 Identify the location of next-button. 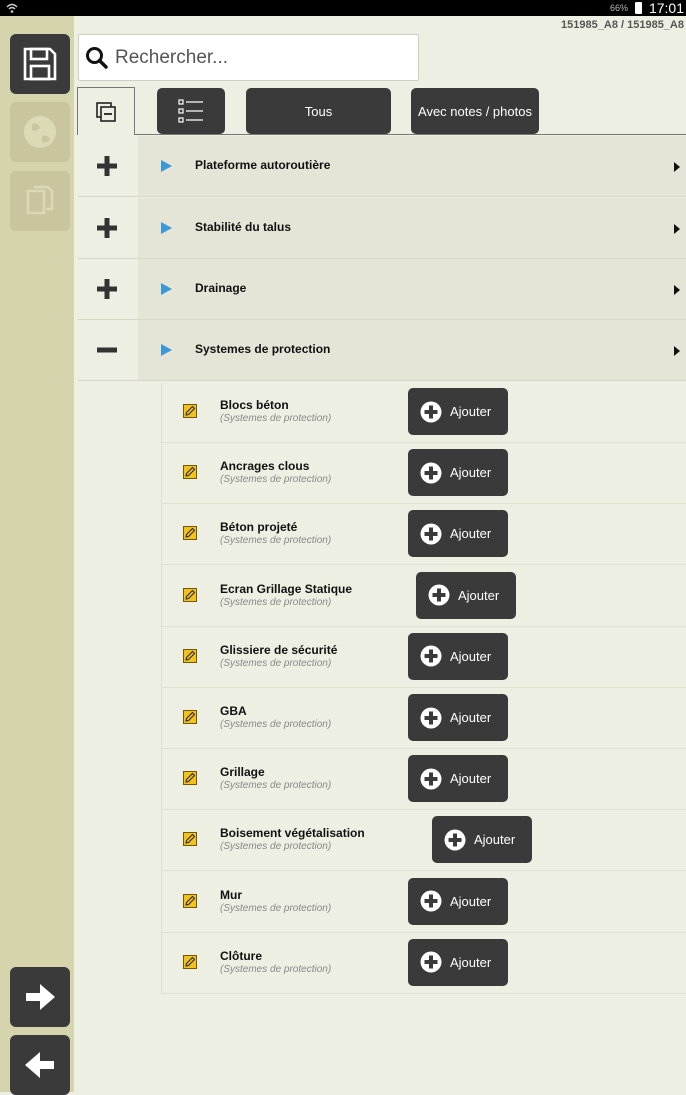
(40, 997).